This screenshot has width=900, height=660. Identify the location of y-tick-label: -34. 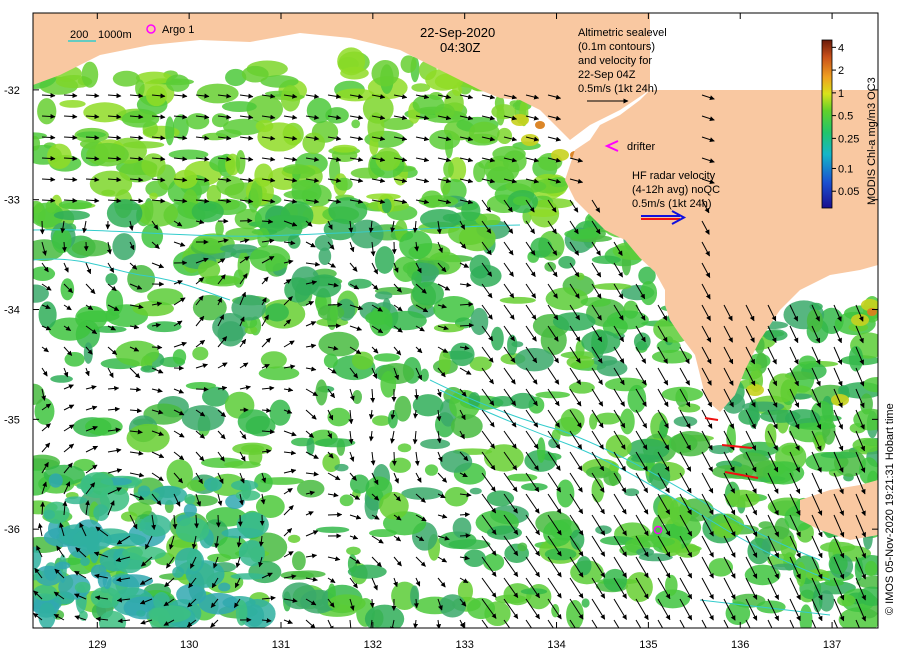
(12, 311).